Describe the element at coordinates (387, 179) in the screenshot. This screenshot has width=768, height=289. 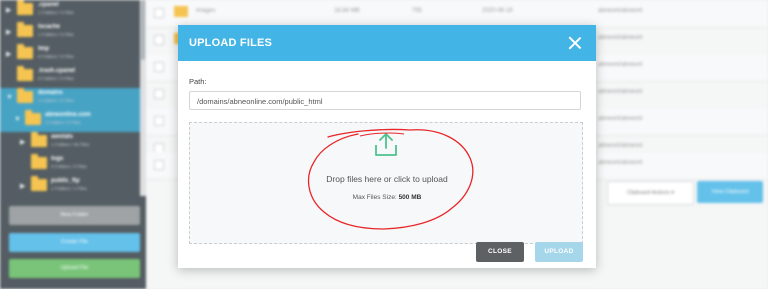
I see `dropzone-text: Drop files here or click to upload` at that location.